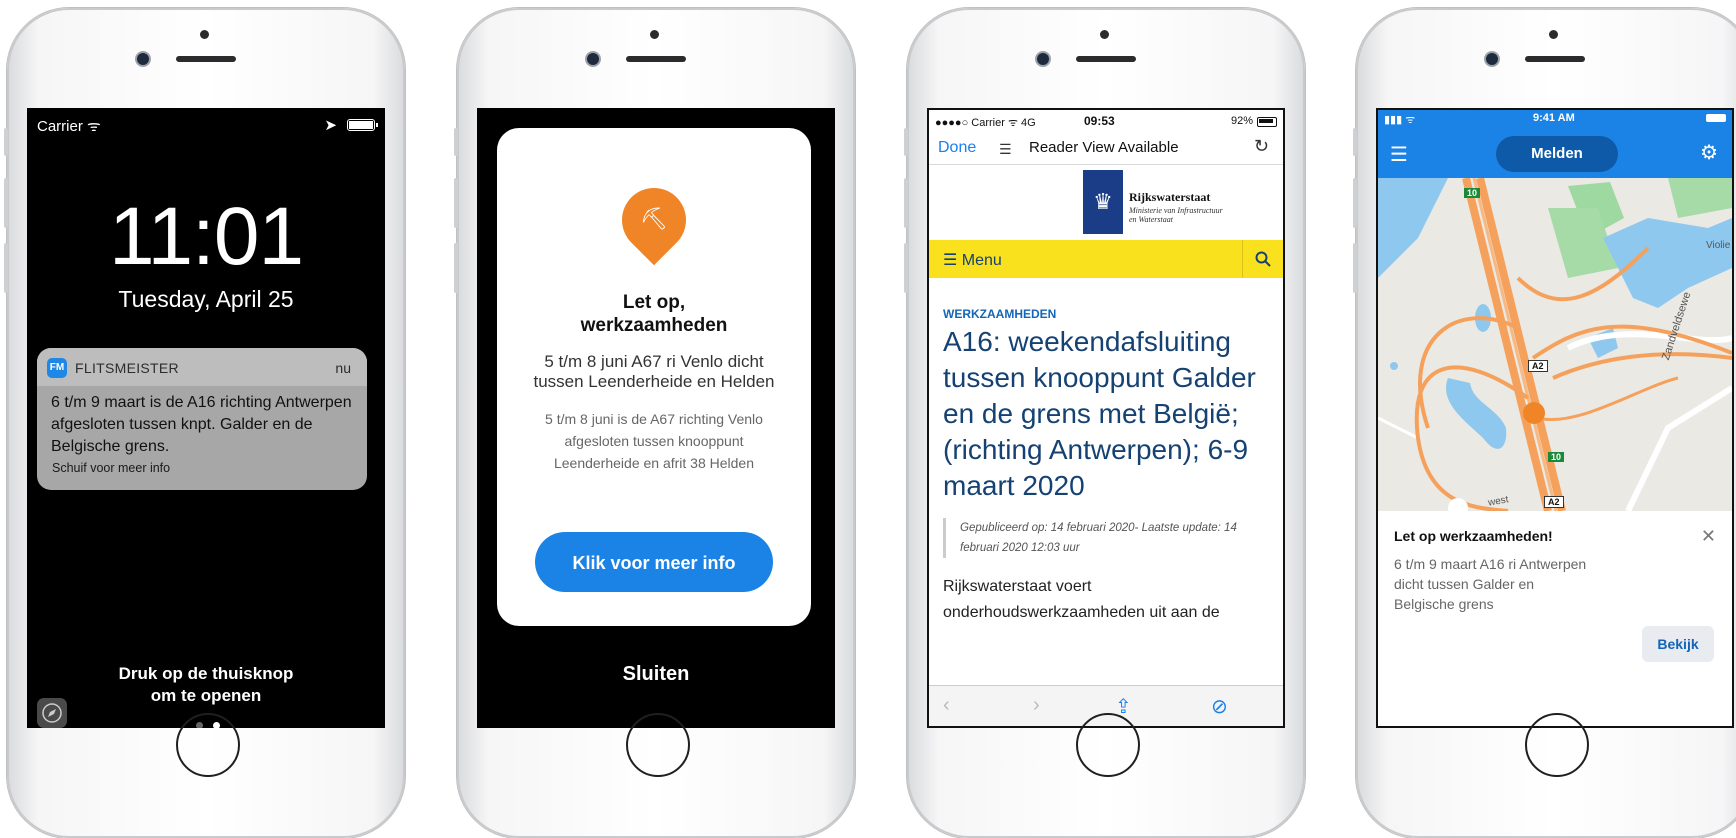  What do you see at coordinates (1219, 706) in the screenshot?
I see `compass-icon: ⊘` at bounding box center [1219, 706].